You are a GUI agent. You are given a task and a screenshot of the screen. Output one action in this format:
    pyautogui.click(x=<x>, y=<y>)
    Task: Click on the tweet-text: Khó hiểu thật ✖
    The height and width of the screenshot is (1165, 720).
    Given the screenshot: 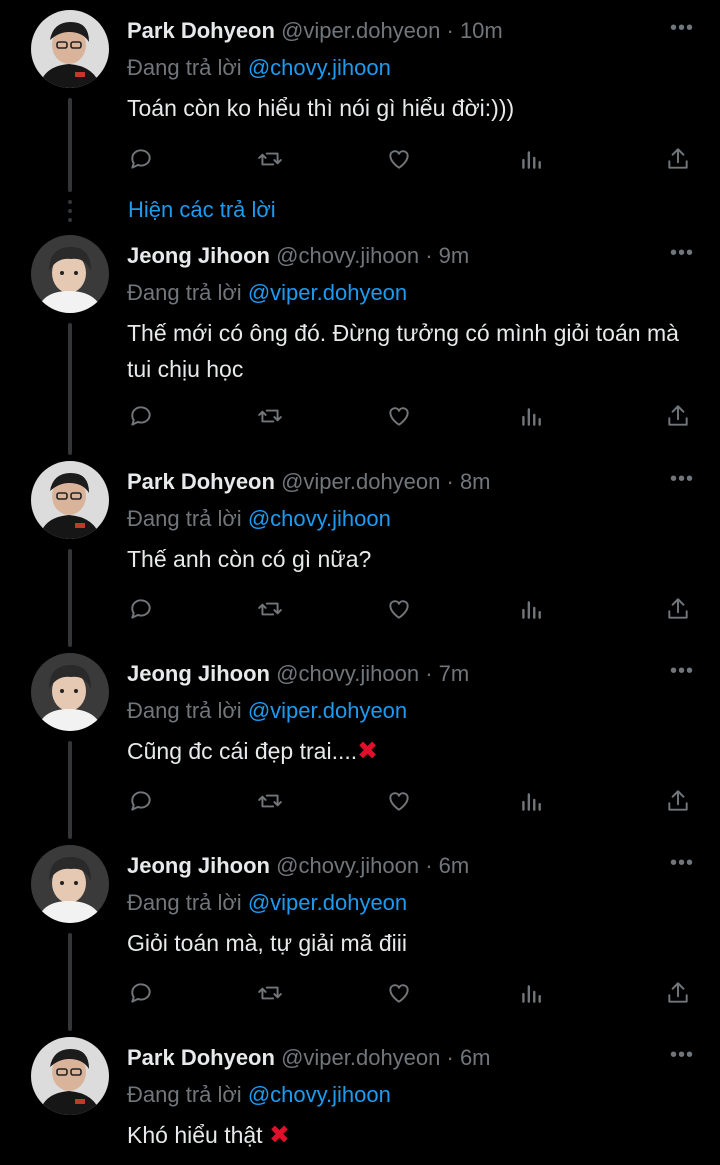 What is the action you would take?
    pyautogui.click(x=407, y=1135)
    